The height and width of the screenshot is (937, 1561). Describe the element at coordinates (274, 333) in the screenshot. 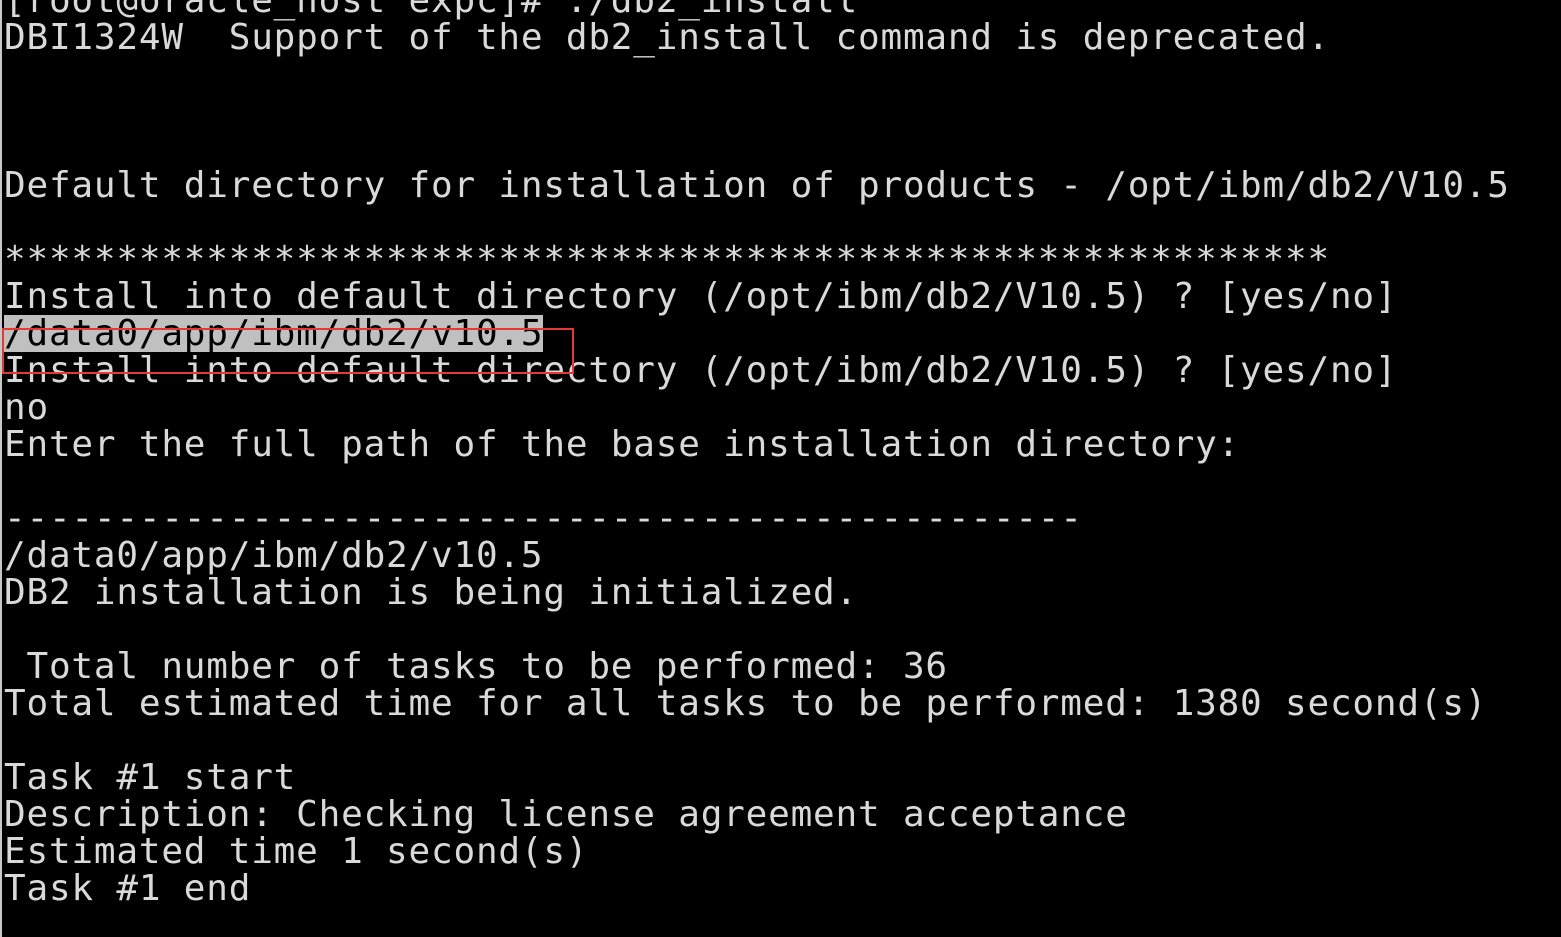

I see `selected-text: /data0/app/ibm/db2/v10.5` at that location.